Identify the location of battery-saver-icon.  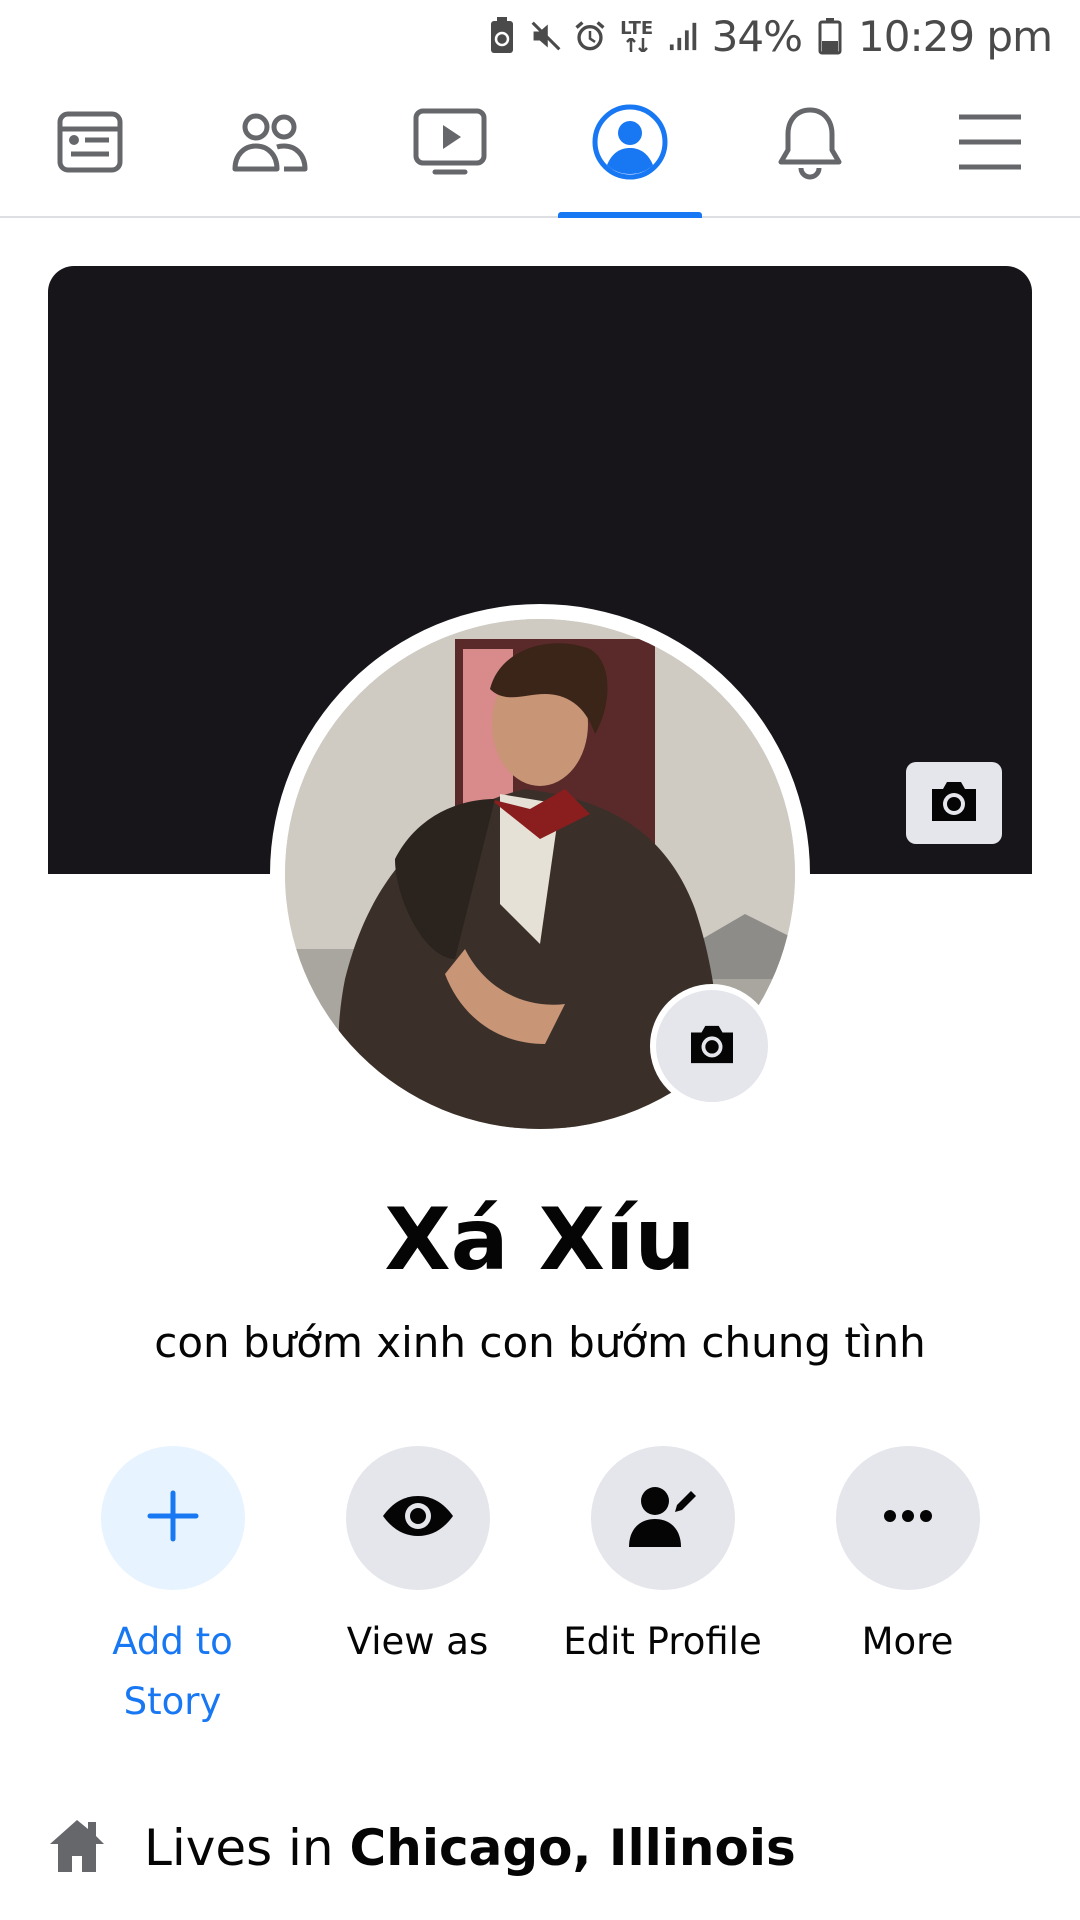
(502, 35).